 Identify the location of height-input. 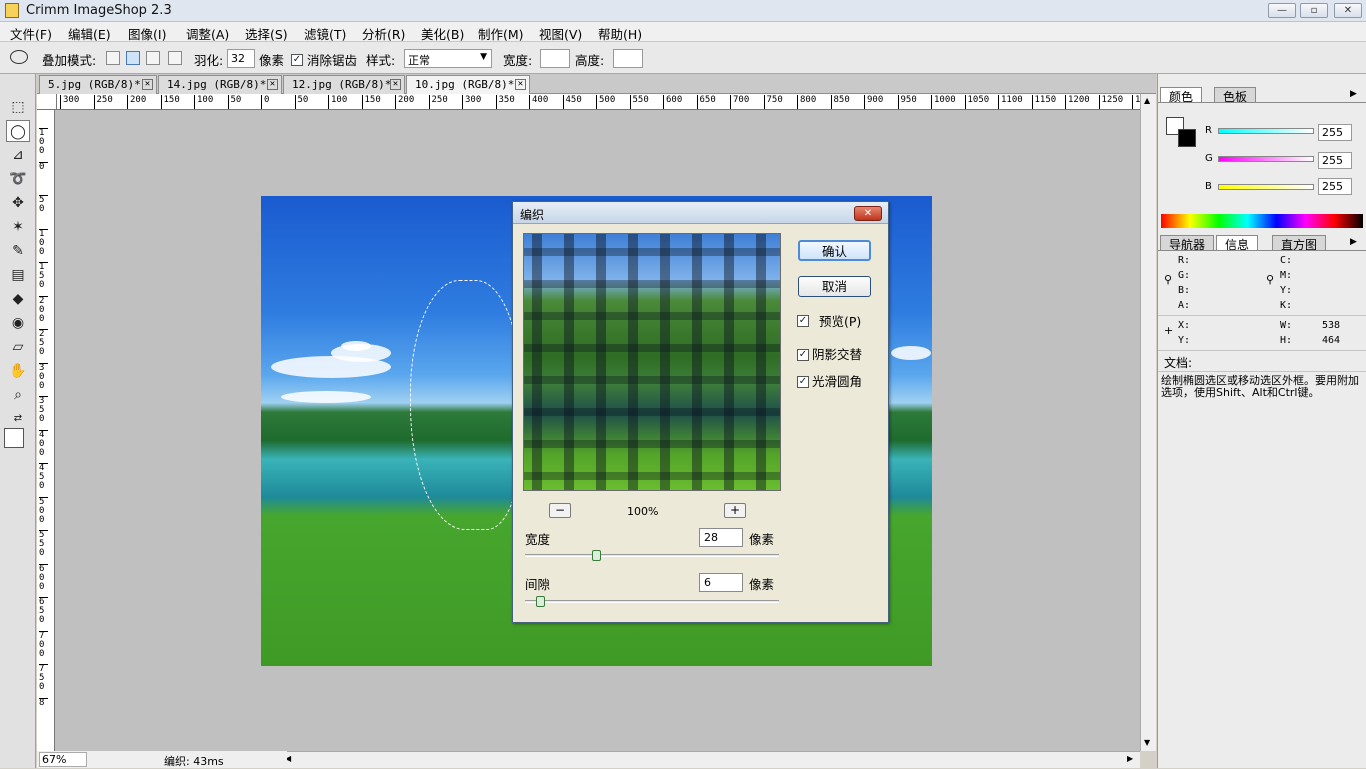
(628, 58).